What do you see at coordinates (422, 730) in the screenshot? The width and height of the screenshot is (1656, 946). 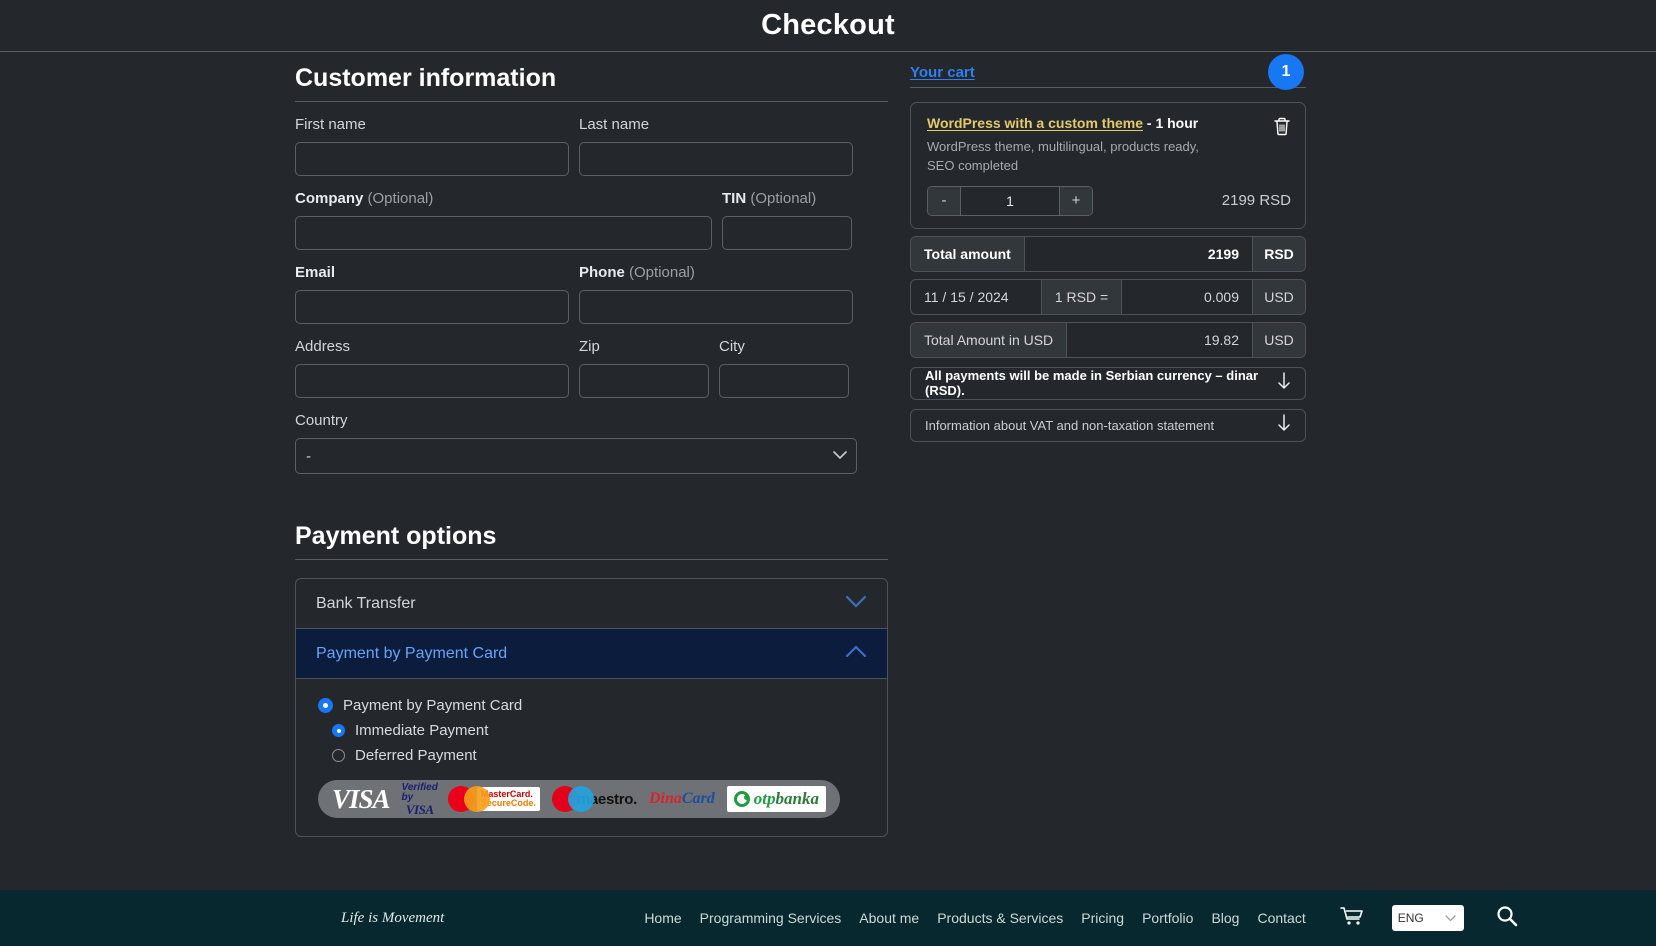 I see `radio-immediate-payment-label: Immediate Payment` at bounding box center [422, 730].